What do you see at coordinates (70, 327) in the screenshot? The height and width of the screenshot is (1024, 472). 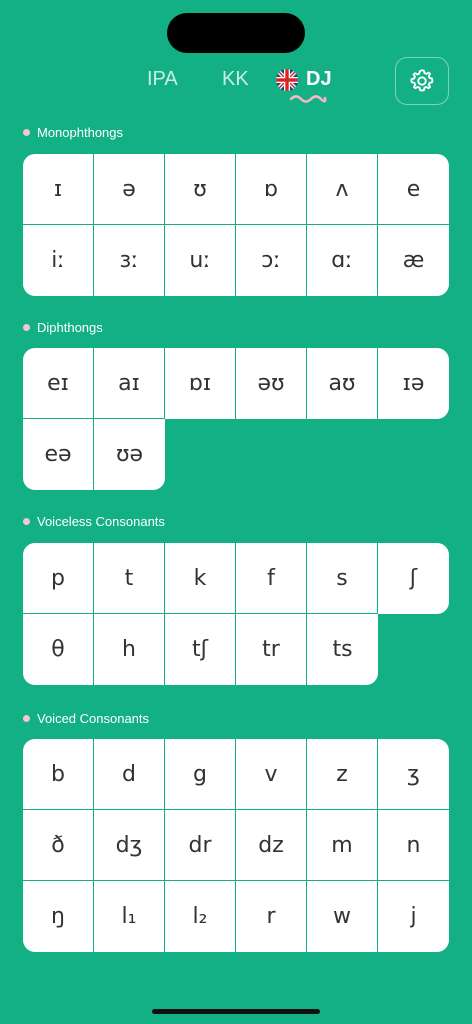 I see `section-title: Diphthongs` at bounding box center [70, 327].